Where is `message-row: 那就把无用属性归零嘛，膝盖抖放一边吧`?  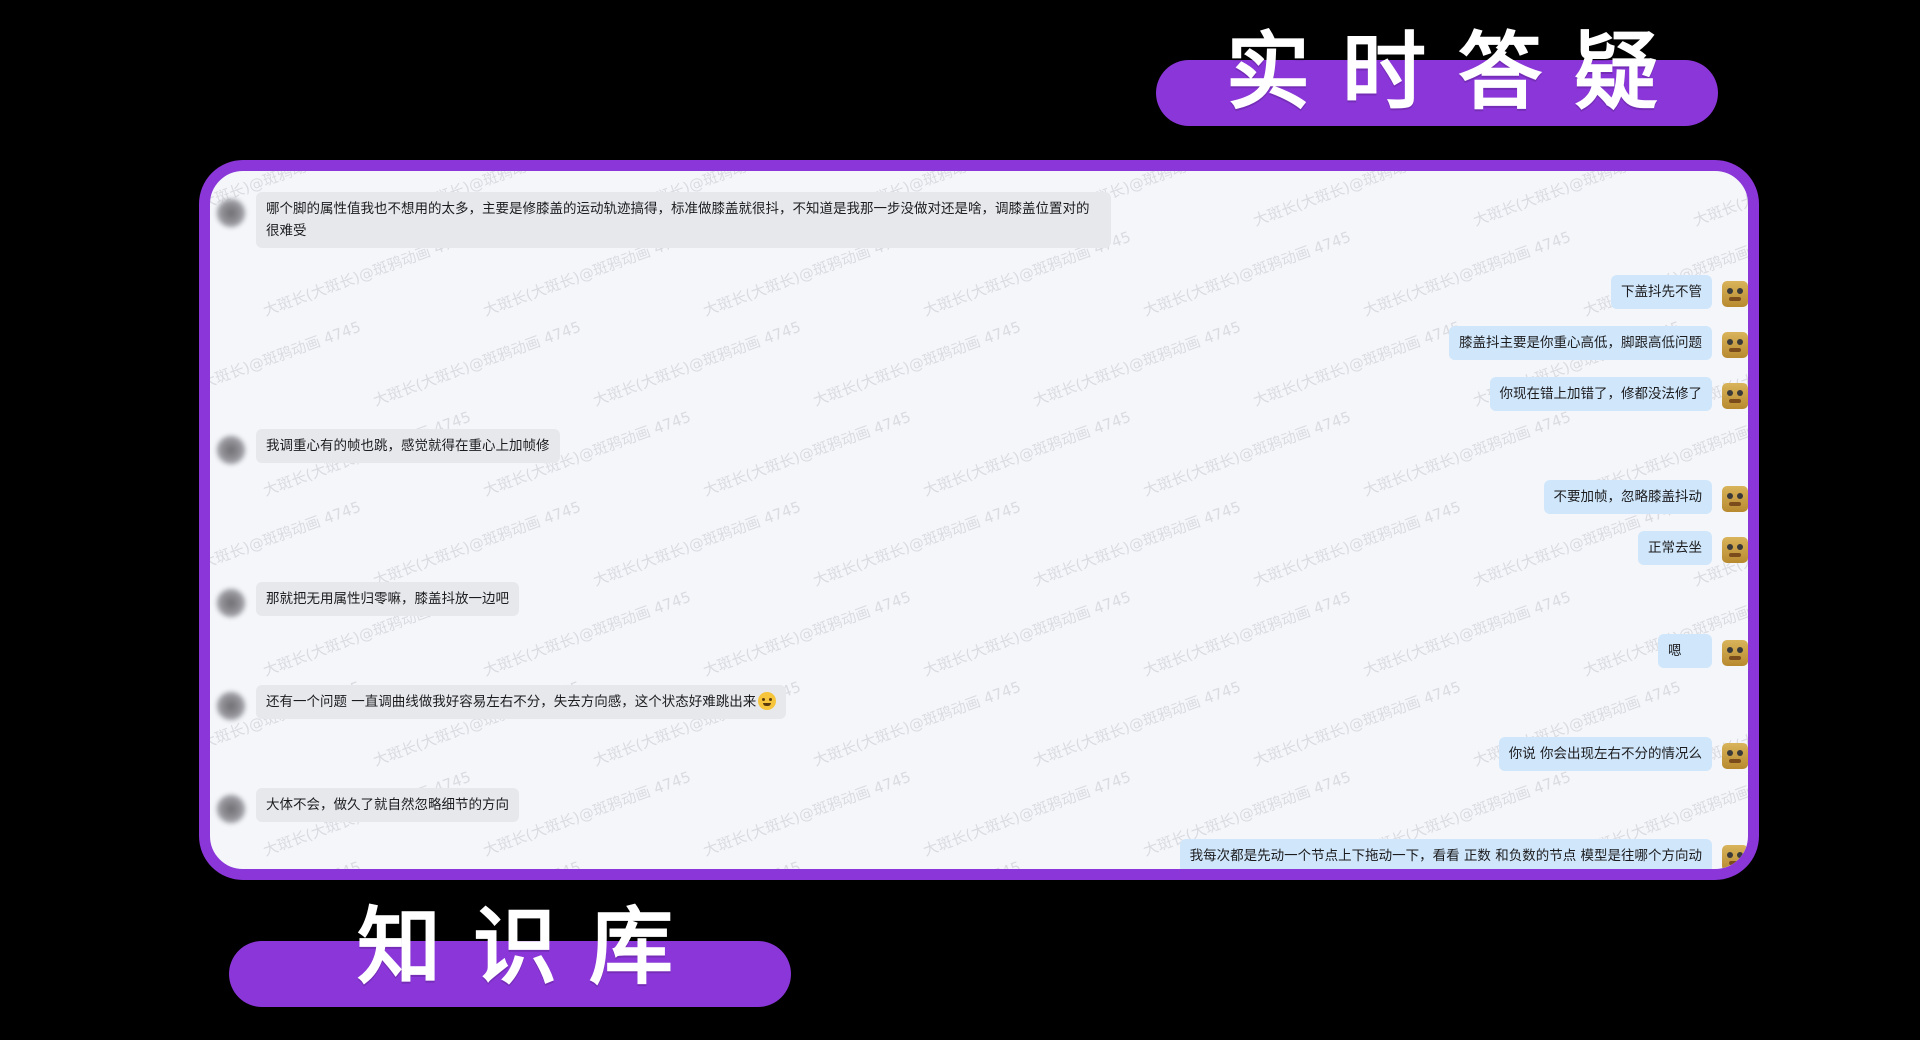
message-row: 那就把无用属性归零嘛，膝盖抖放一边吧 is located at coordinates (367, 600).